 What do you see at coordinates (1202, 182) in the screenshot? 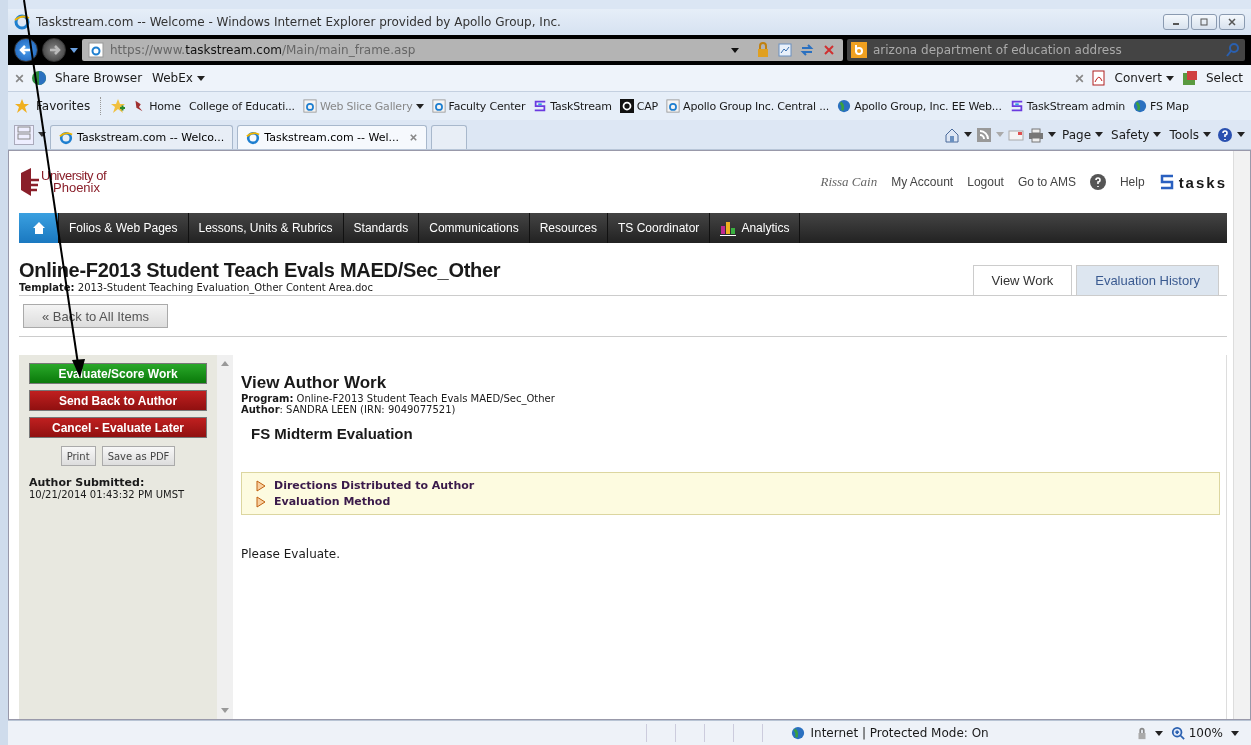
I see `brand-name: tasks` at bounding box center [1202, 182].